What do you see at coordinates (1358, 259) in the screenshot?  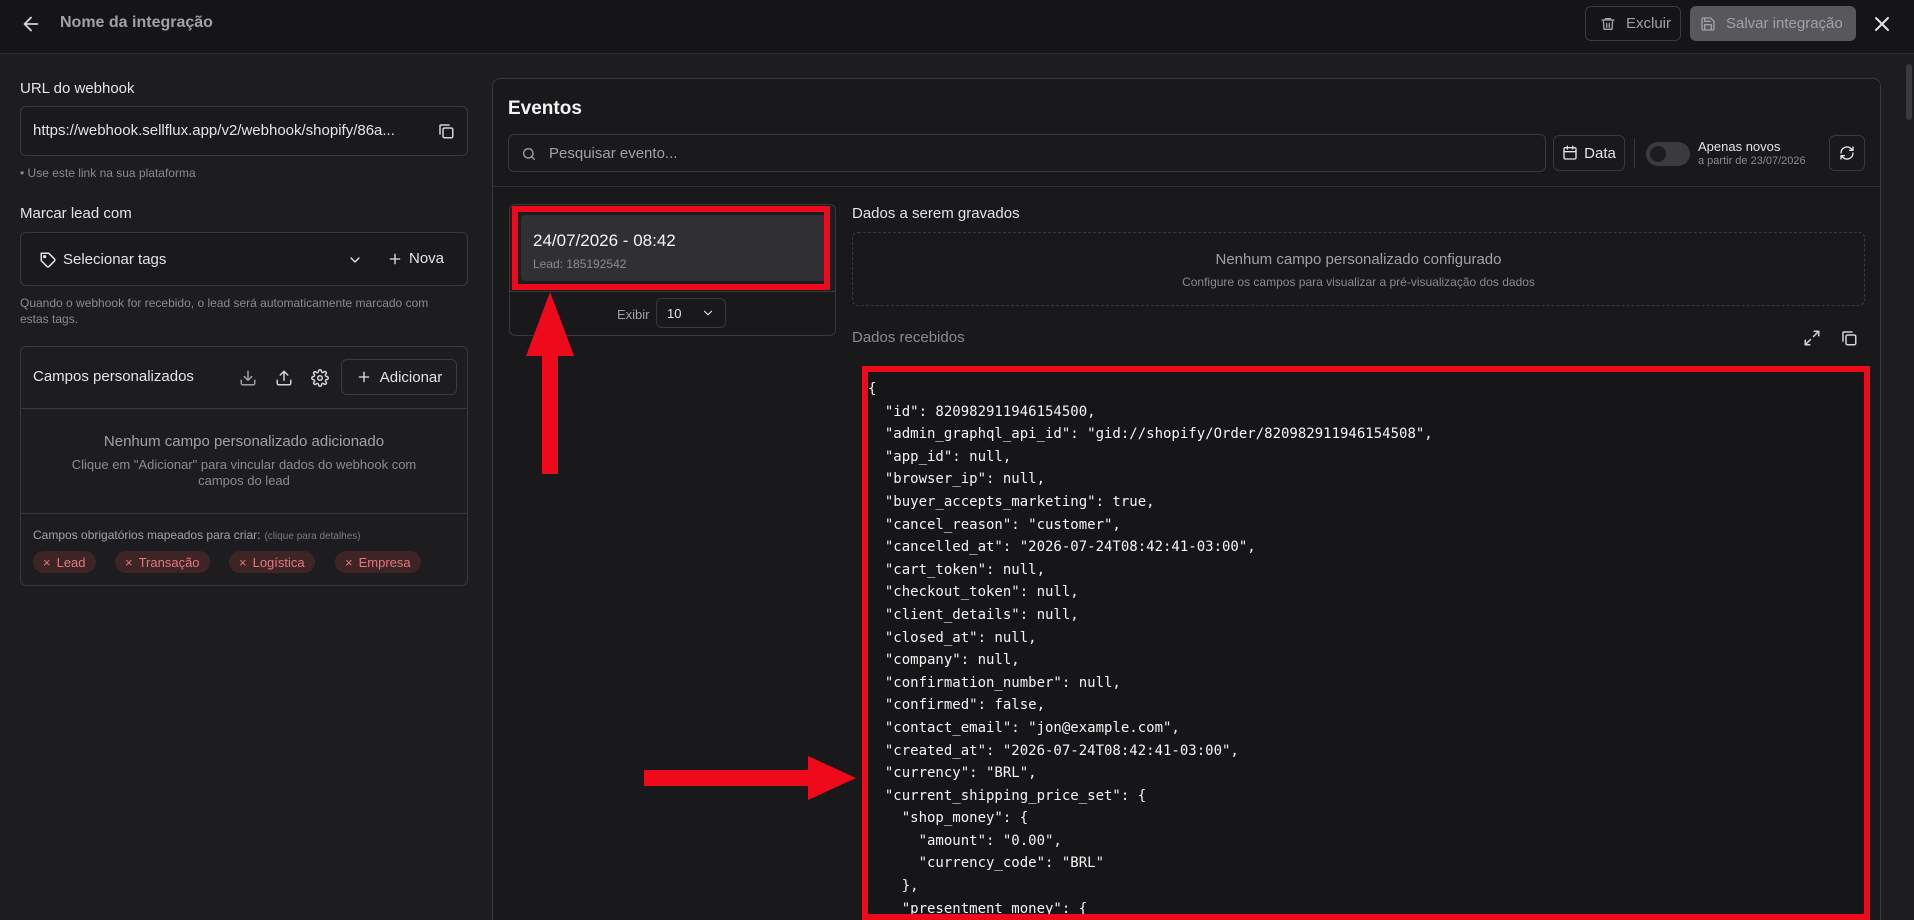 I see `no-field-title: Nenhum campo personalizado configurado` at bounding box center [1358, 259].